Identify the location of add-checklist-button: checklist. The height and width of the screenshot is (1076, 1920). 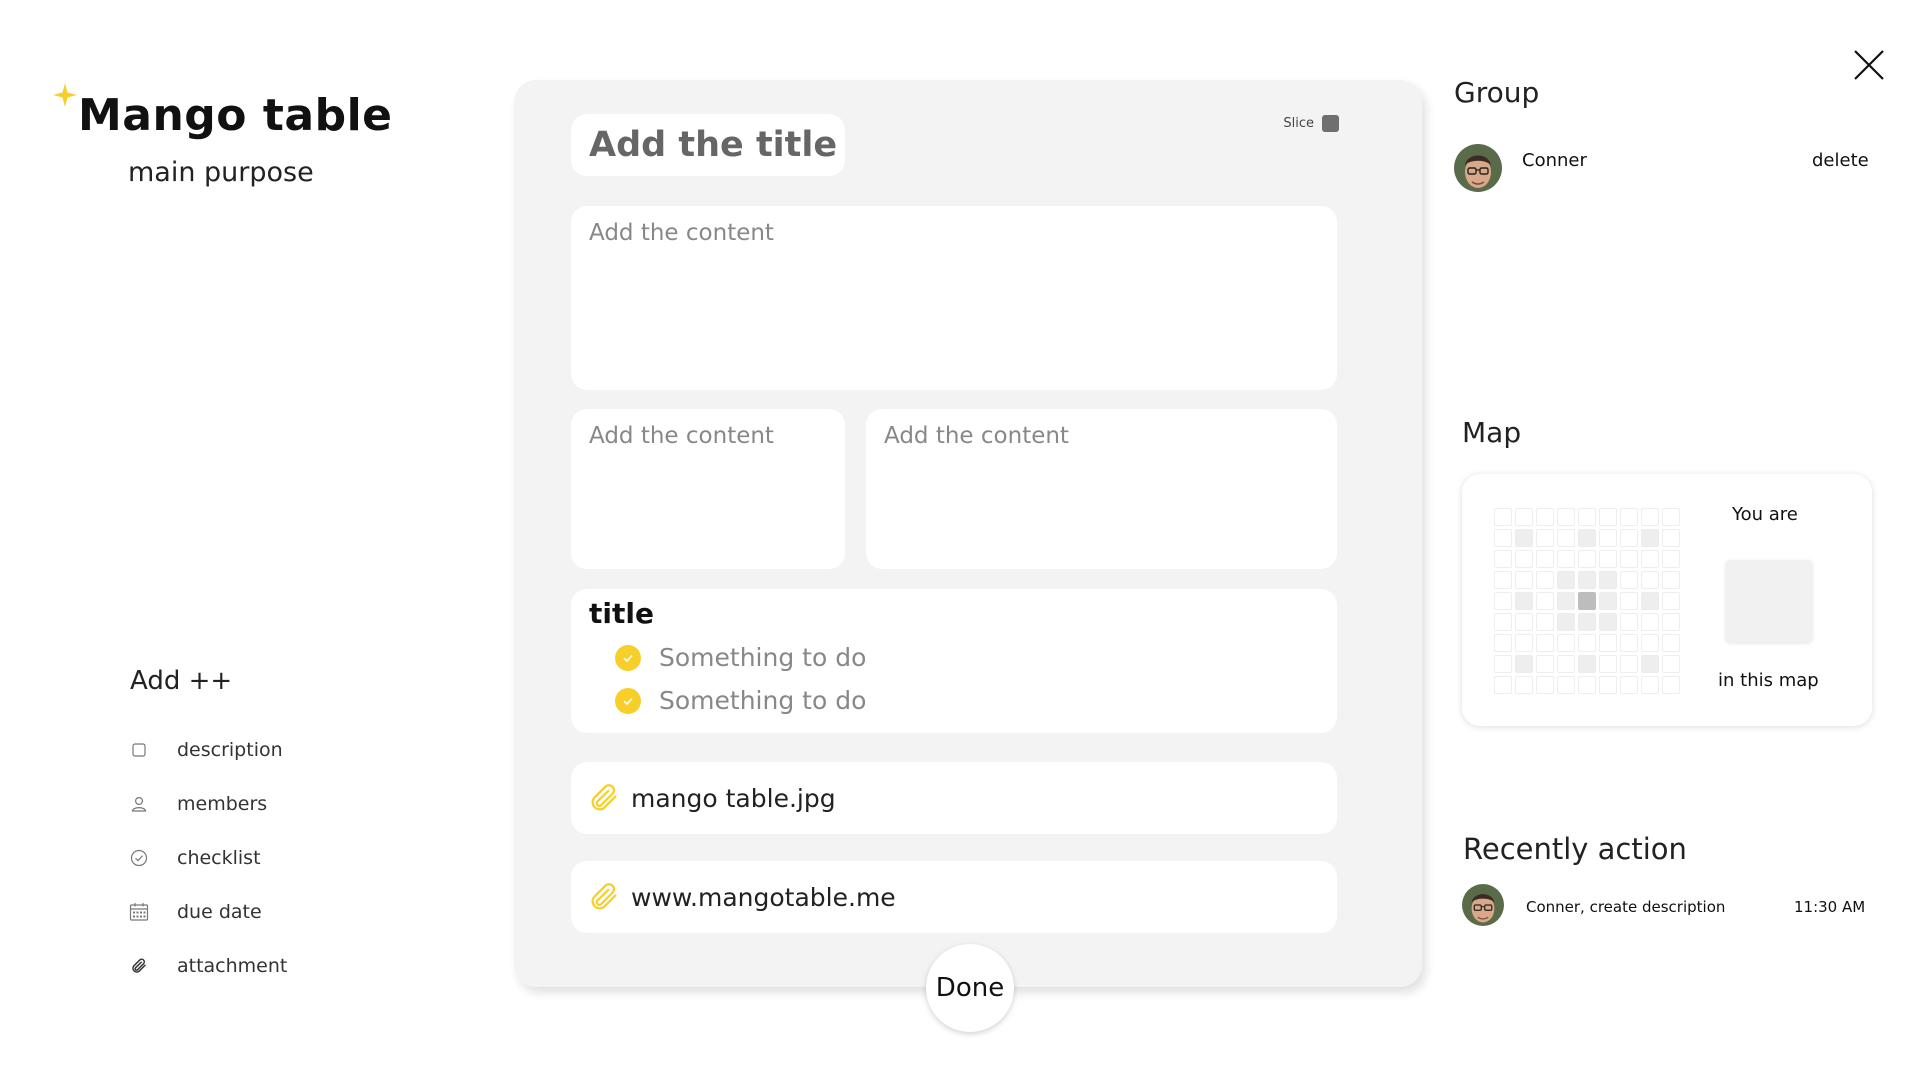
(194, 858).